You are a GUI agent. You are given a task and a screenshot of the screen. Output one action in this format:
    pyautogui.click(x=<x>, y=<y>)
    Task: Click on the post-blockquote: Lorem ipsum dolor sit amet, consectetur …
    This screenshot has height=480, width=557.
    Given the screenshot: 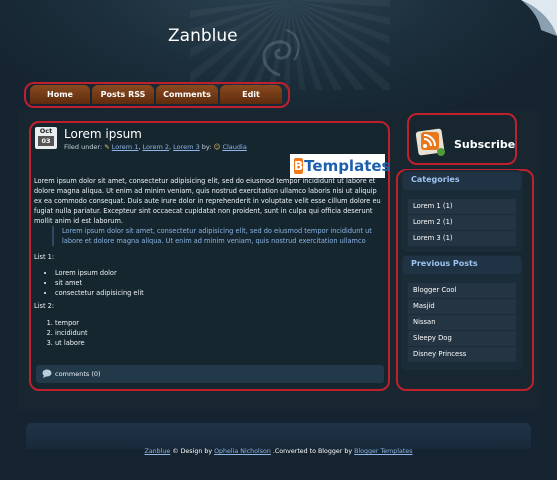 What is the action you would take?
    pyautogui.click(x=220, y=236)
    